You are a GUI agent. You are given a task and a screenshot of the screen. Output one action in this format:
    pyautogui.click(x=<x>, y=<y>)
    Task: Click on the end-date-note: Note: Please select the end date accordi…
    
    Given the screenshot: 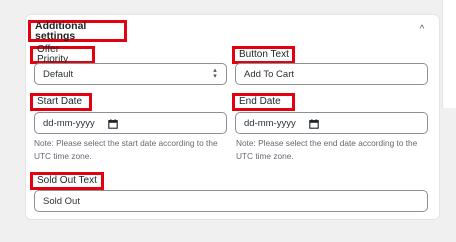 What is the action you would take?
    pyautogui.click(x=338, y=150)
    